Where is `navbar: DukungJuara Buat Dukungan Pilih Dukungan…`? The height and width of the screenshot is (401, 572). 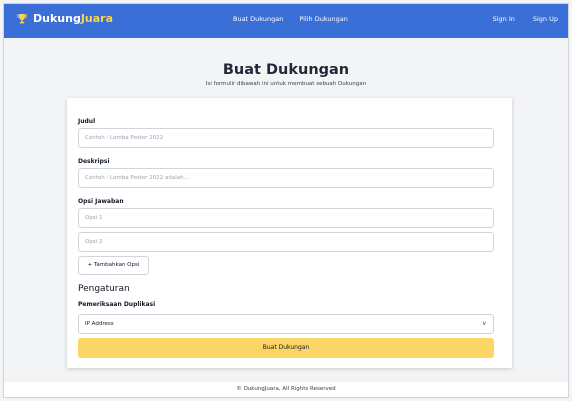
navbar: DukungJuara Buat Dukungan Pilih Dukungan… is located at coordinates (286, 21).